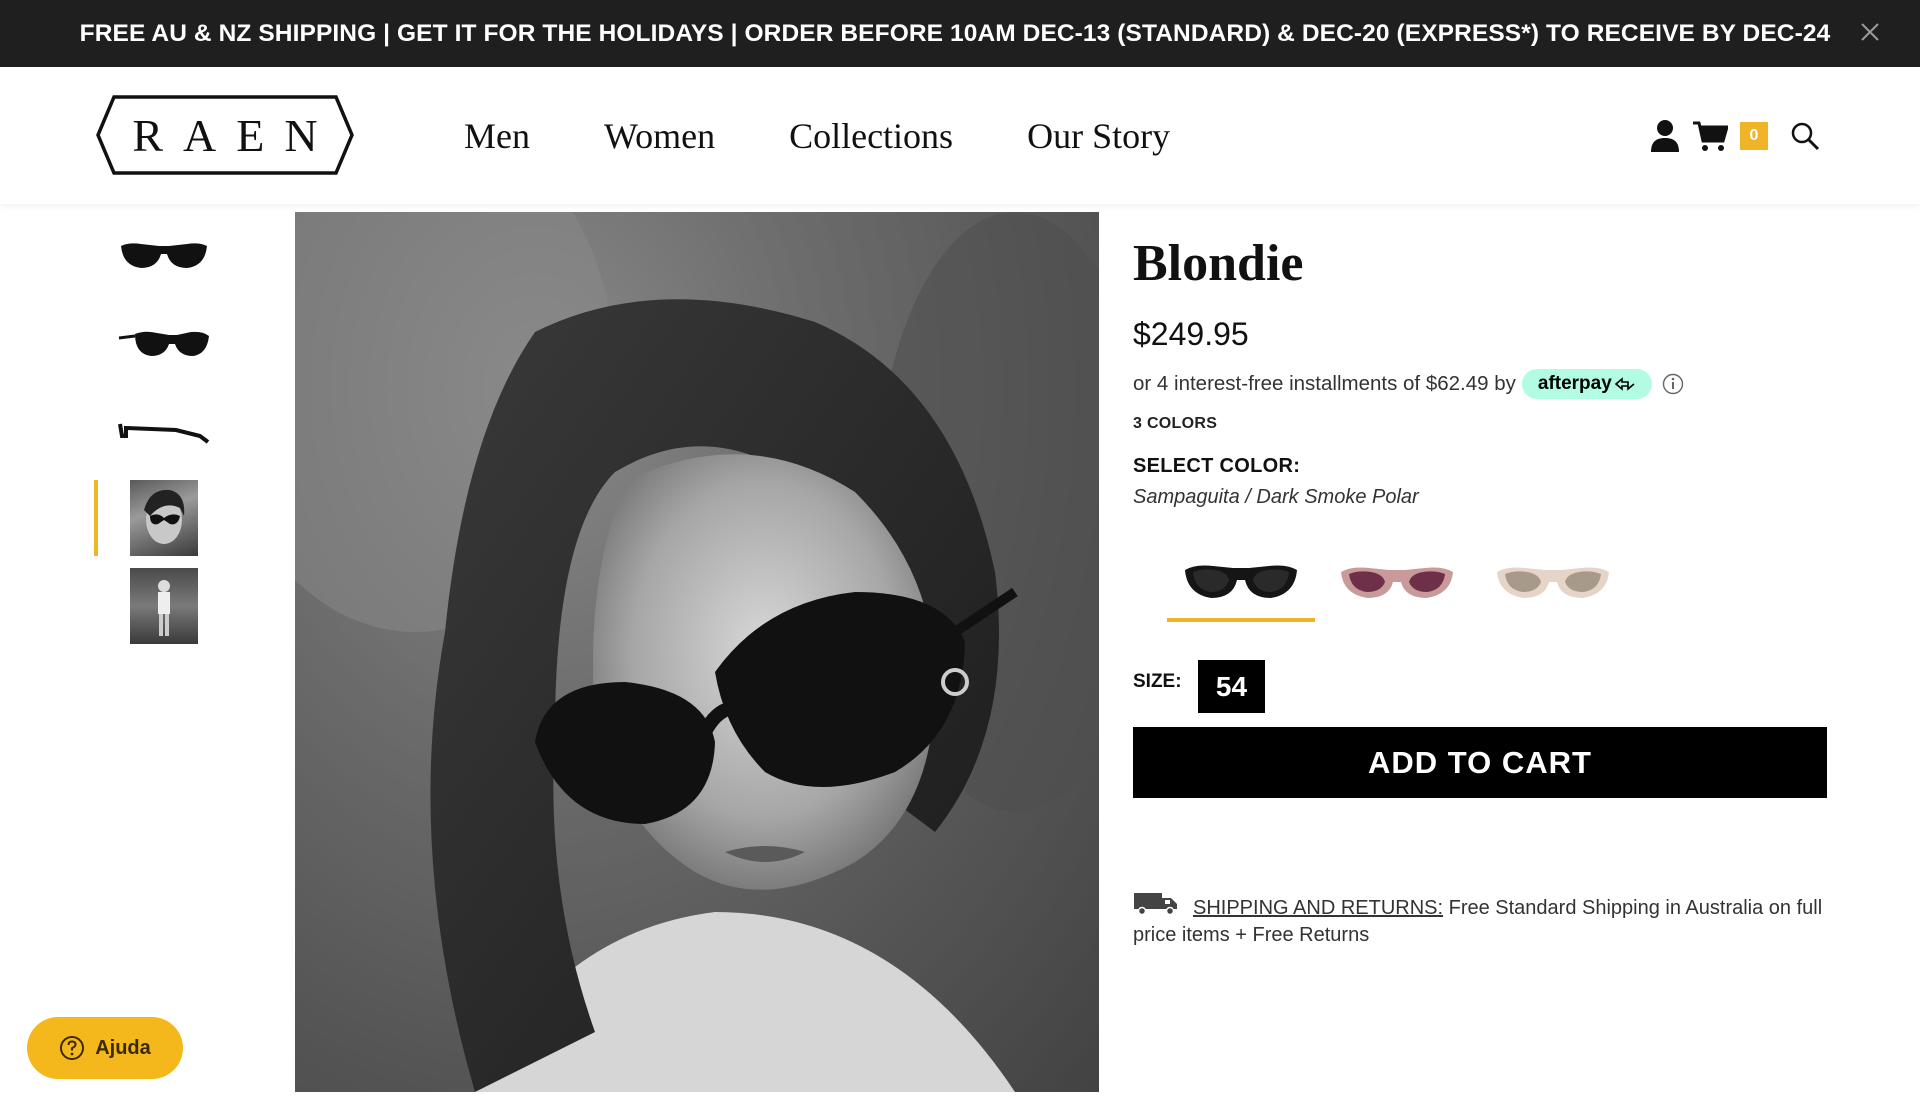 The height and width of the screenshot is (1096, 1920). I want to click on info-icon, so click(1673, 384).